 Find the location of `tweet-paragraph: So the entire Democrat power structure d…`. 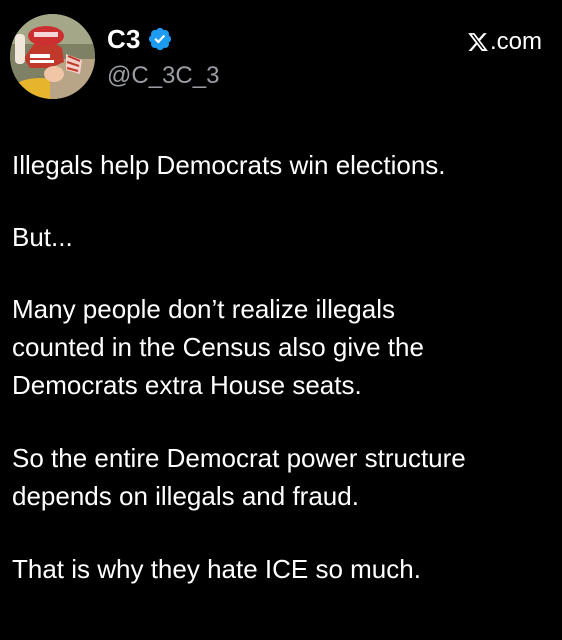

tweet-paragraph: So the entire Democrat power structure d… is located at coordinates (239, 477).